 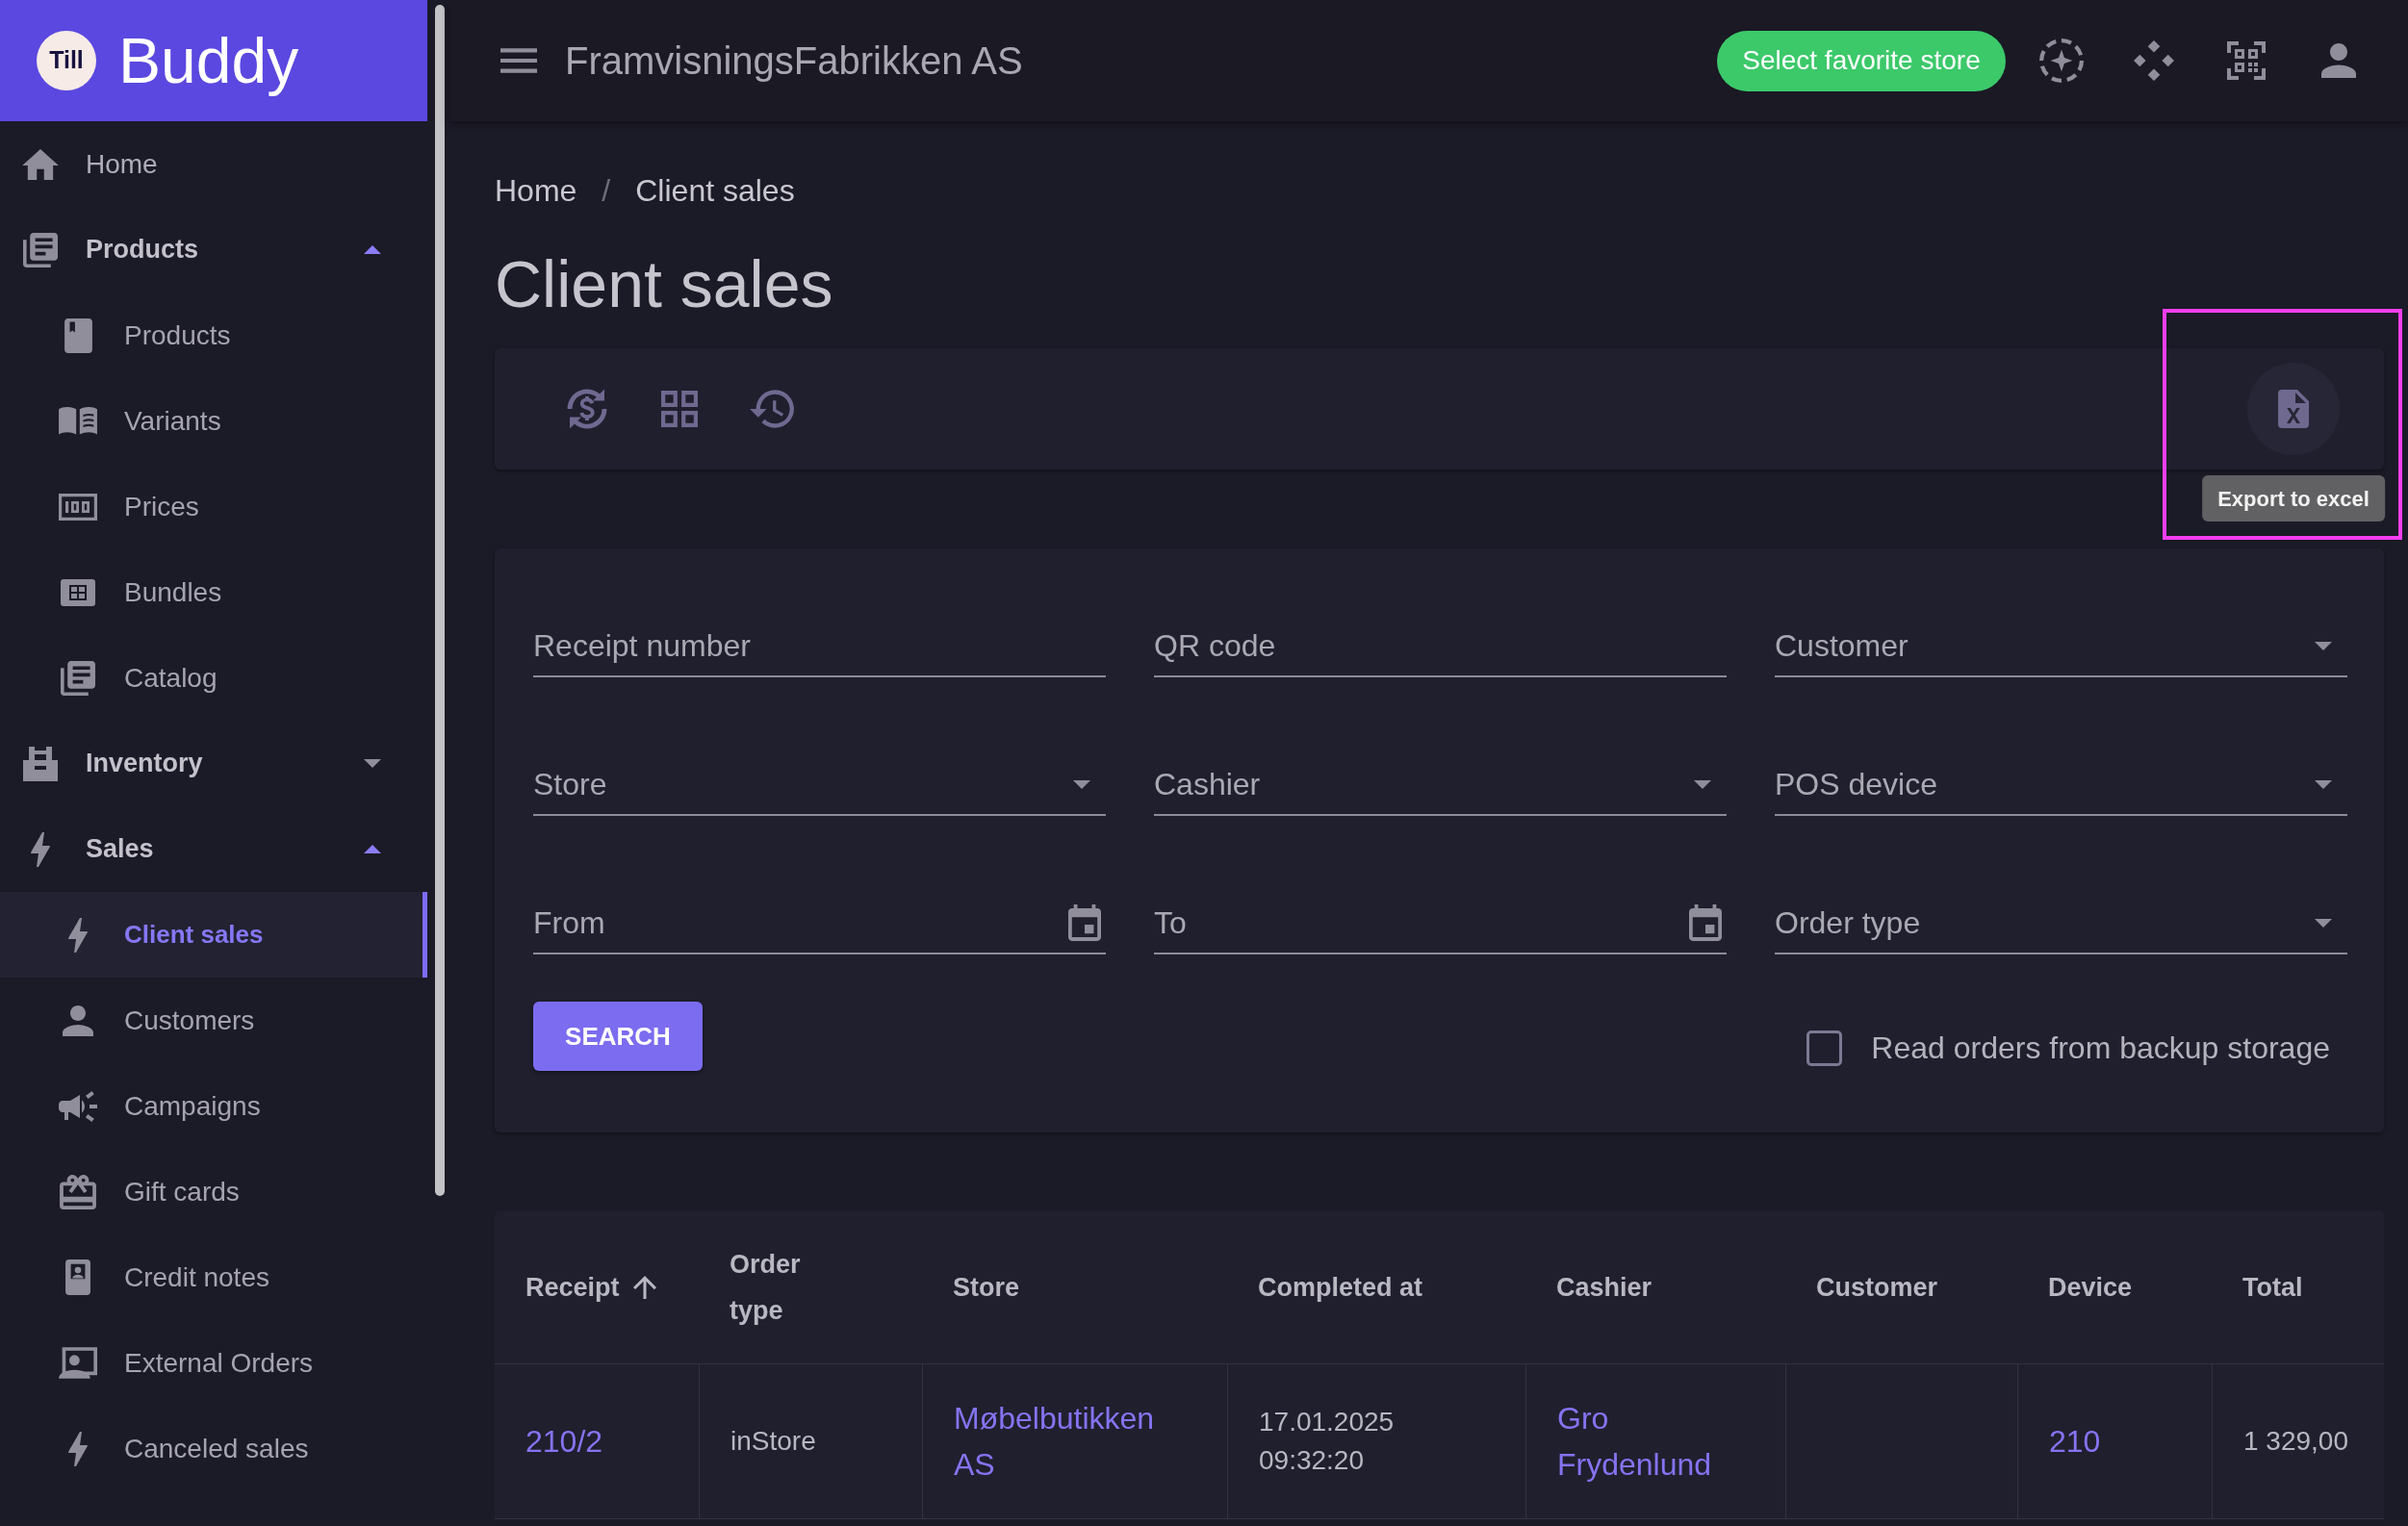 I want to click on column-header: Cashier, so click(x=1604, y=1287).